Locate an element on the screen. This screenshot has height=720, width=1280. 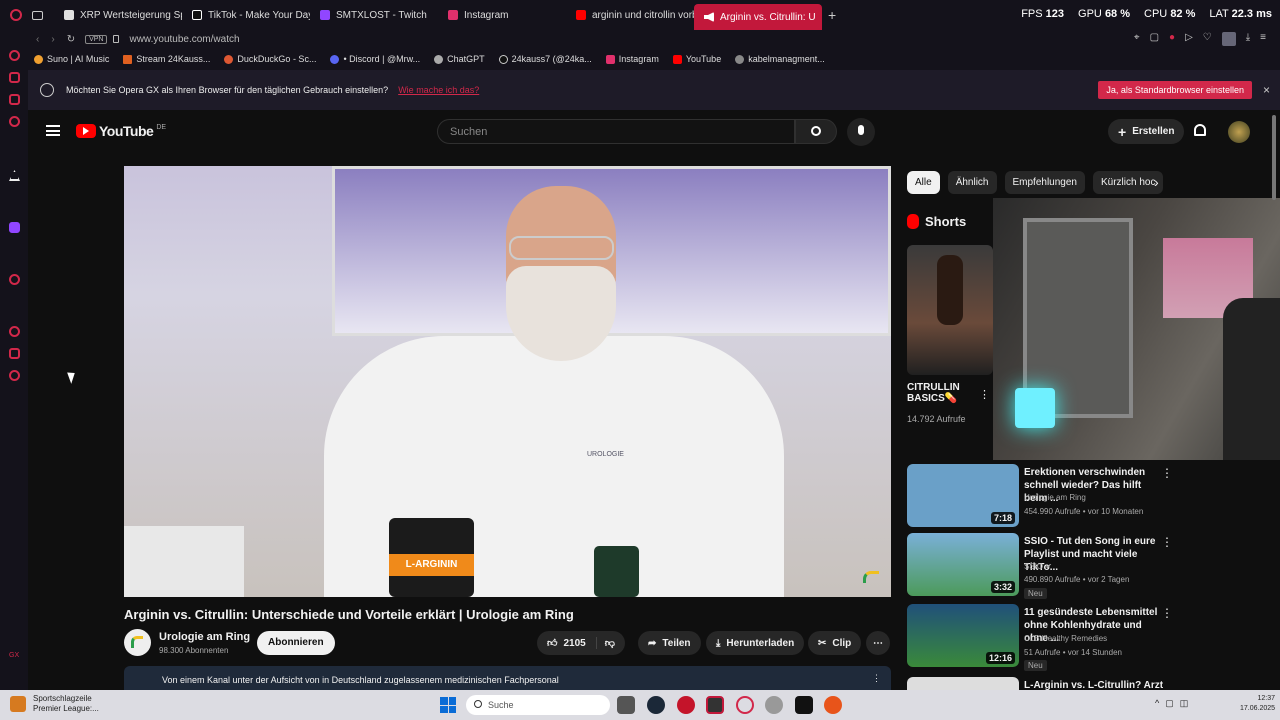
chip-alle: Alle is located at coordinates (923, 182).